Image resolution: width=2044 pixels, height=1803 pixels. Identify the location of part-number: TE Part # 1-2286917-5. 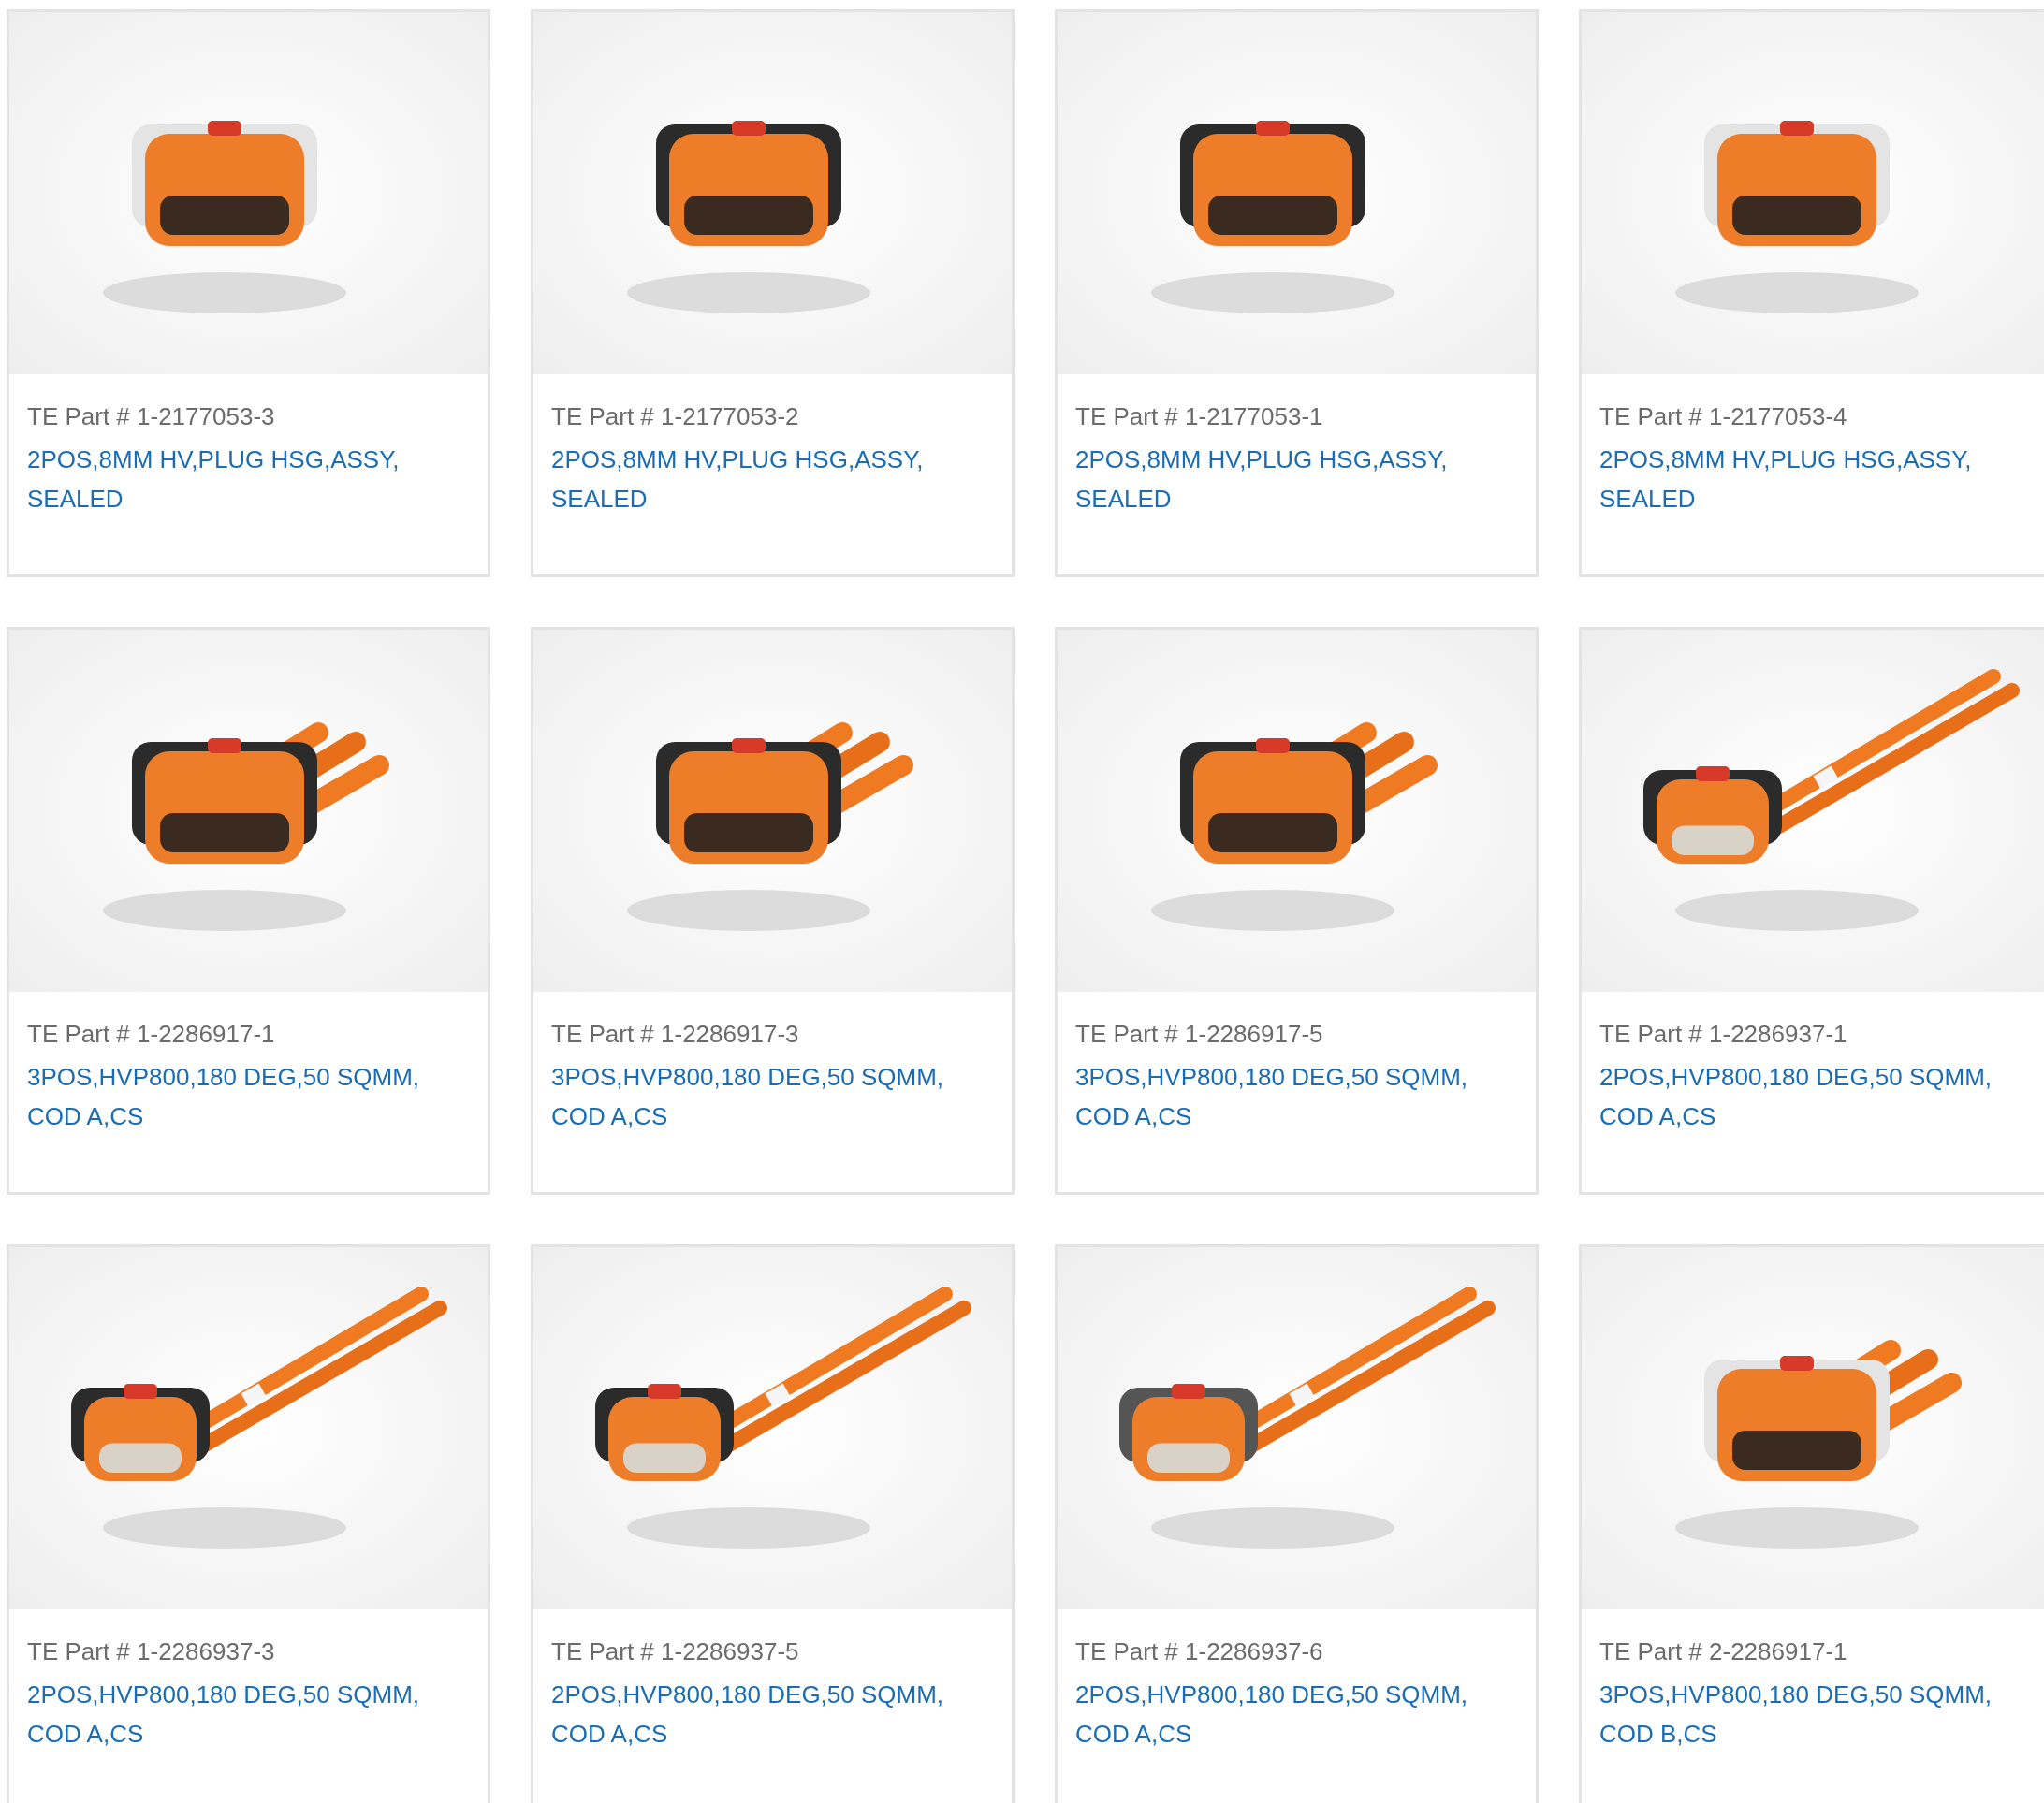
(1199, 1034).